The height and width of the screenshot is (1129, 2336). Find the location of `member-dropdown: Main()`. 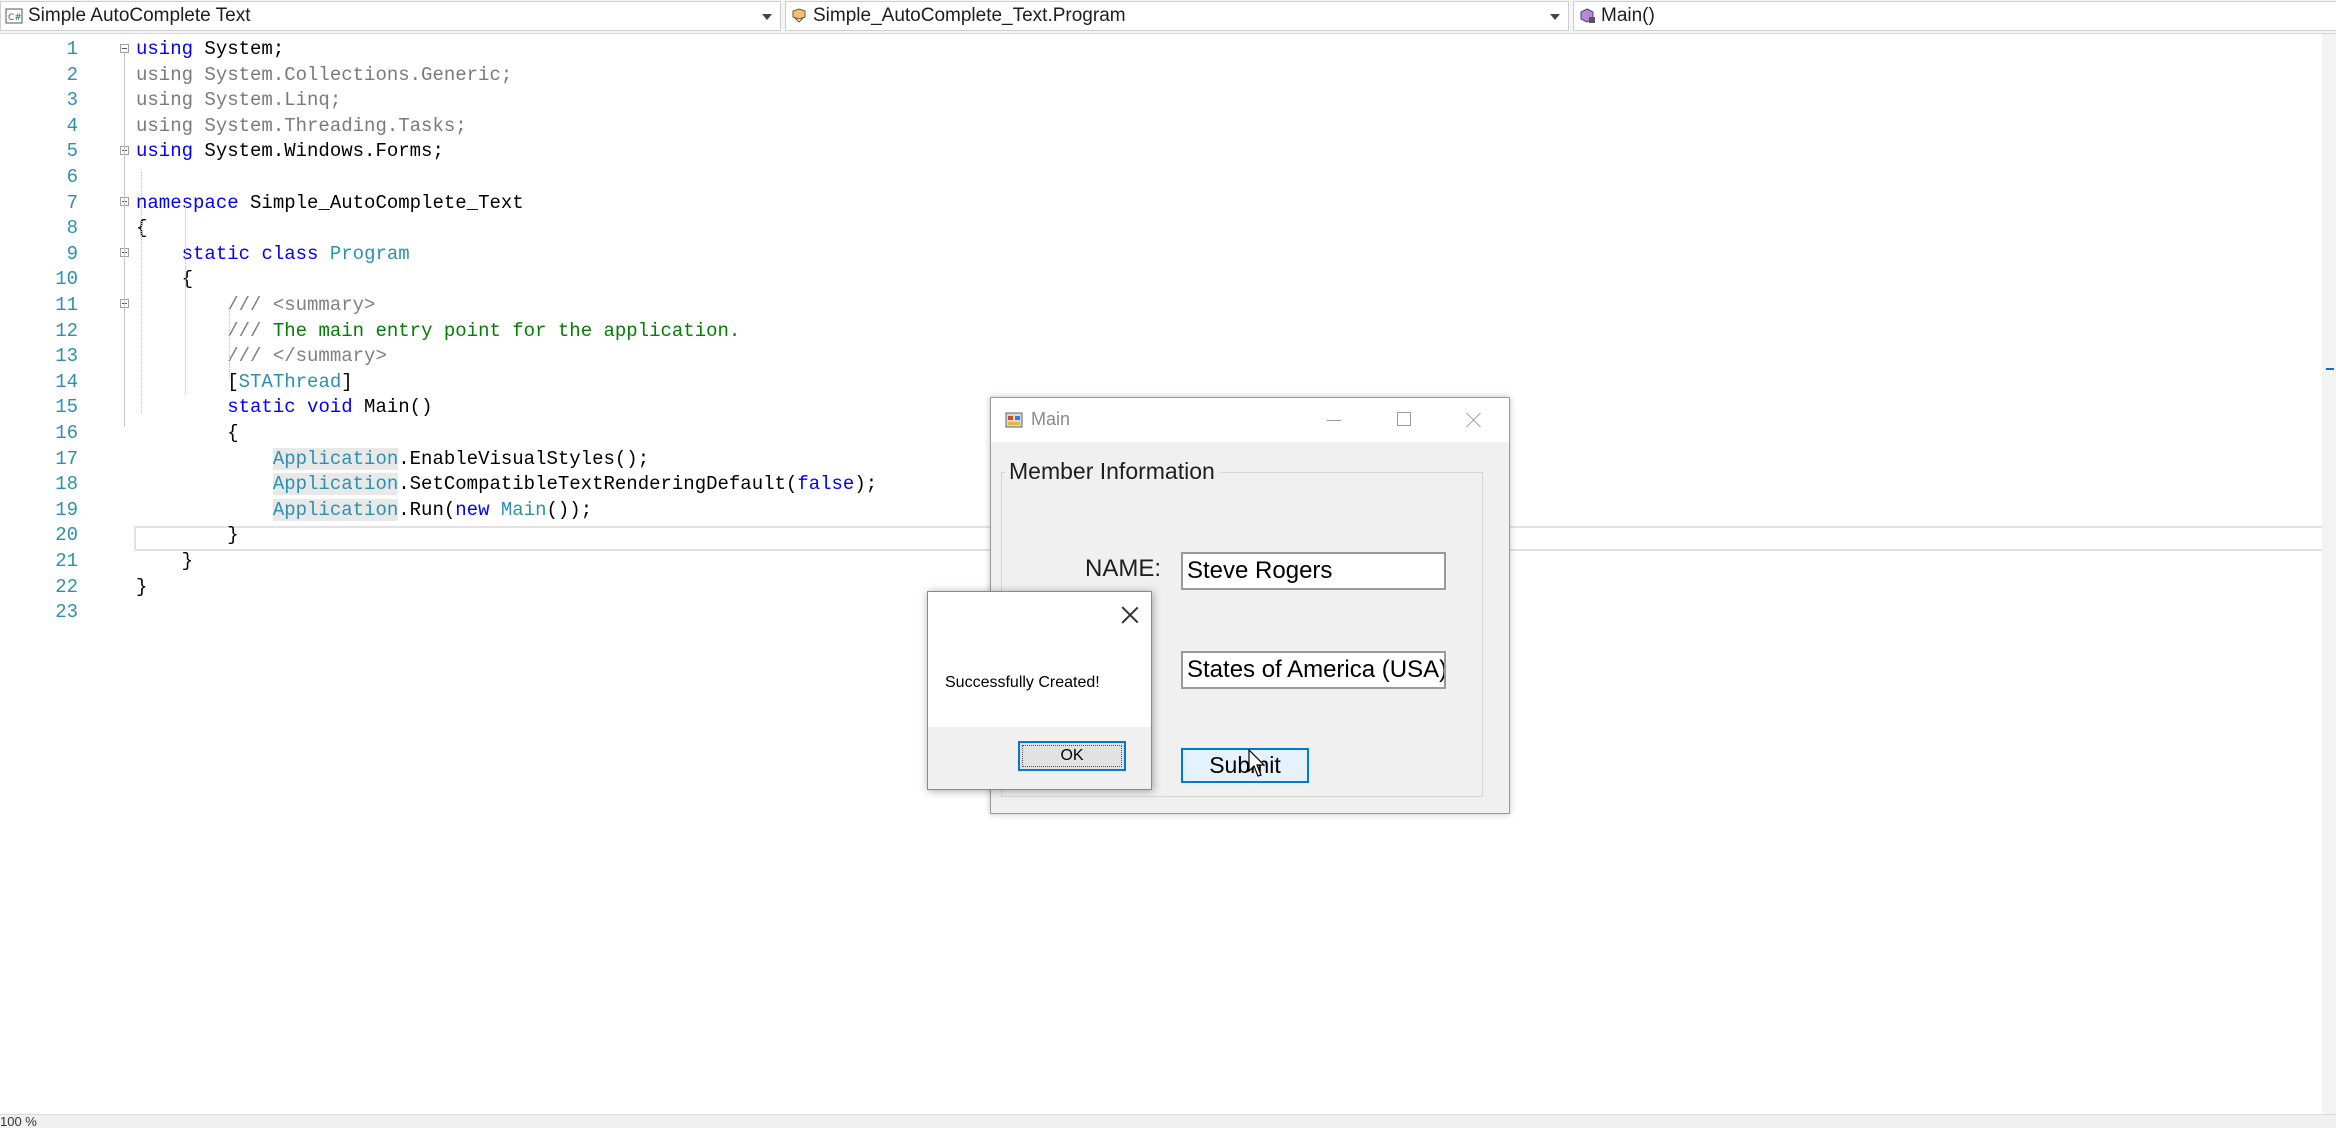

member-dropdown: Main() is located at coordinates (1954, 16).